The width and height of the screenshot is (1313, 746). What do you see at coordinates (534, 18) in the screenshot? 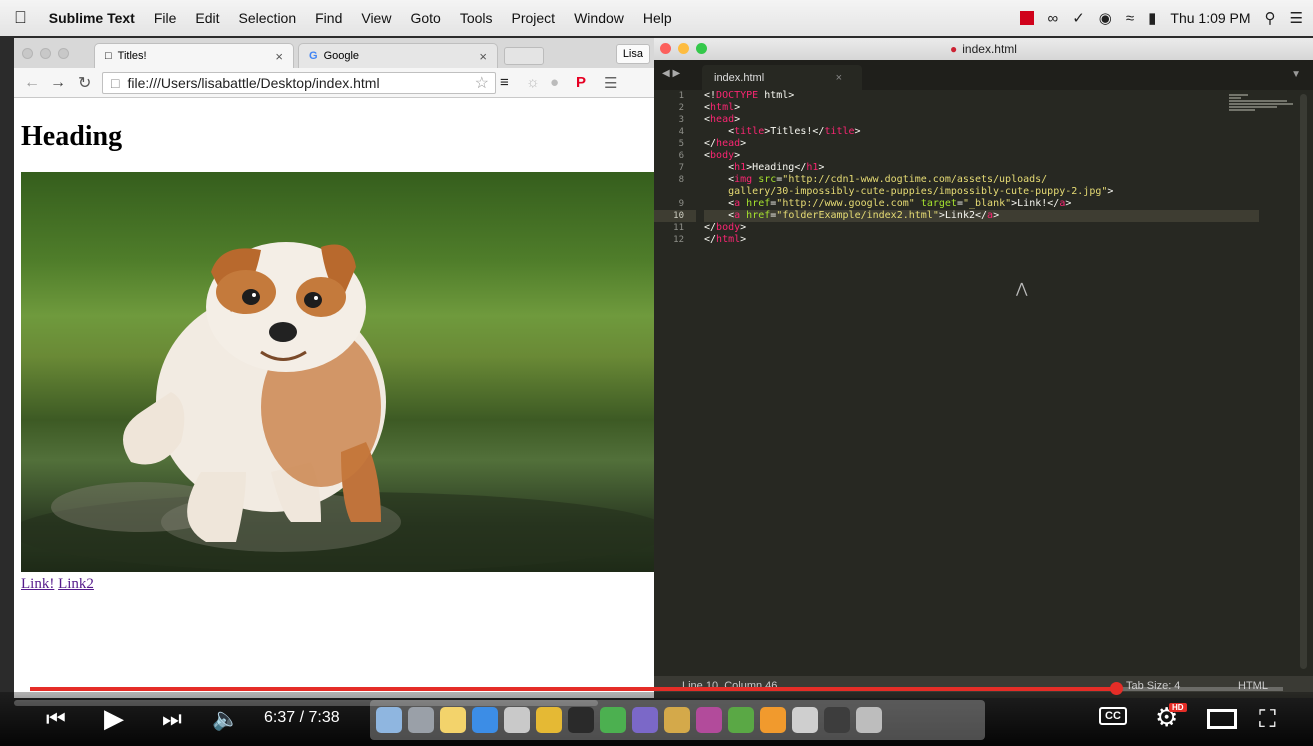
I see `menu-project: Project` at bounding box center [534, 18].